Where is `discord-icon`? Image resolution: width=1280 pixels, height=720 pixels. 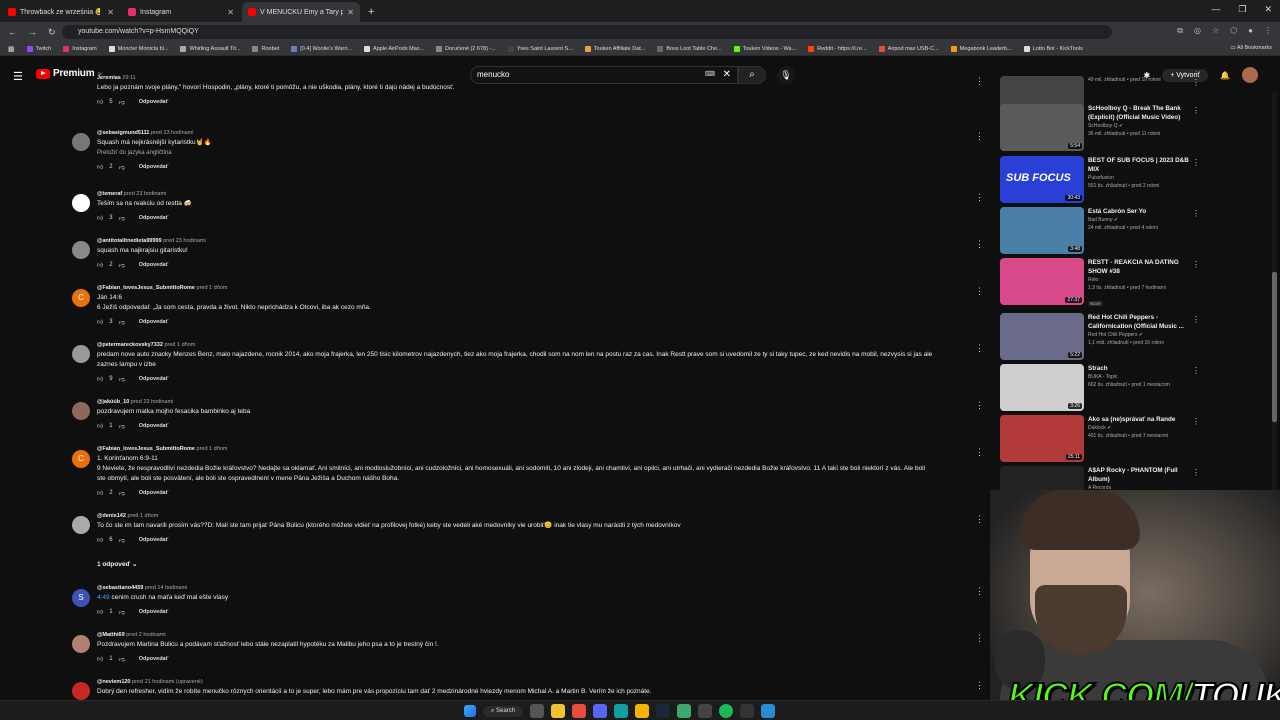 discord-icon is located at coordinates (600, 711).